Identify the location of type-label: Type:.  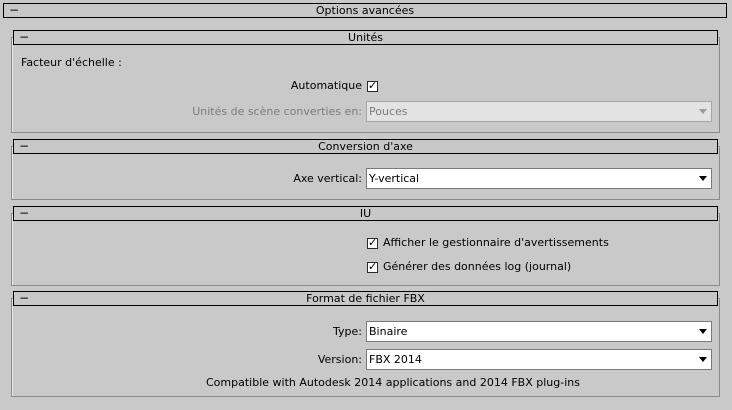
(347, 331).